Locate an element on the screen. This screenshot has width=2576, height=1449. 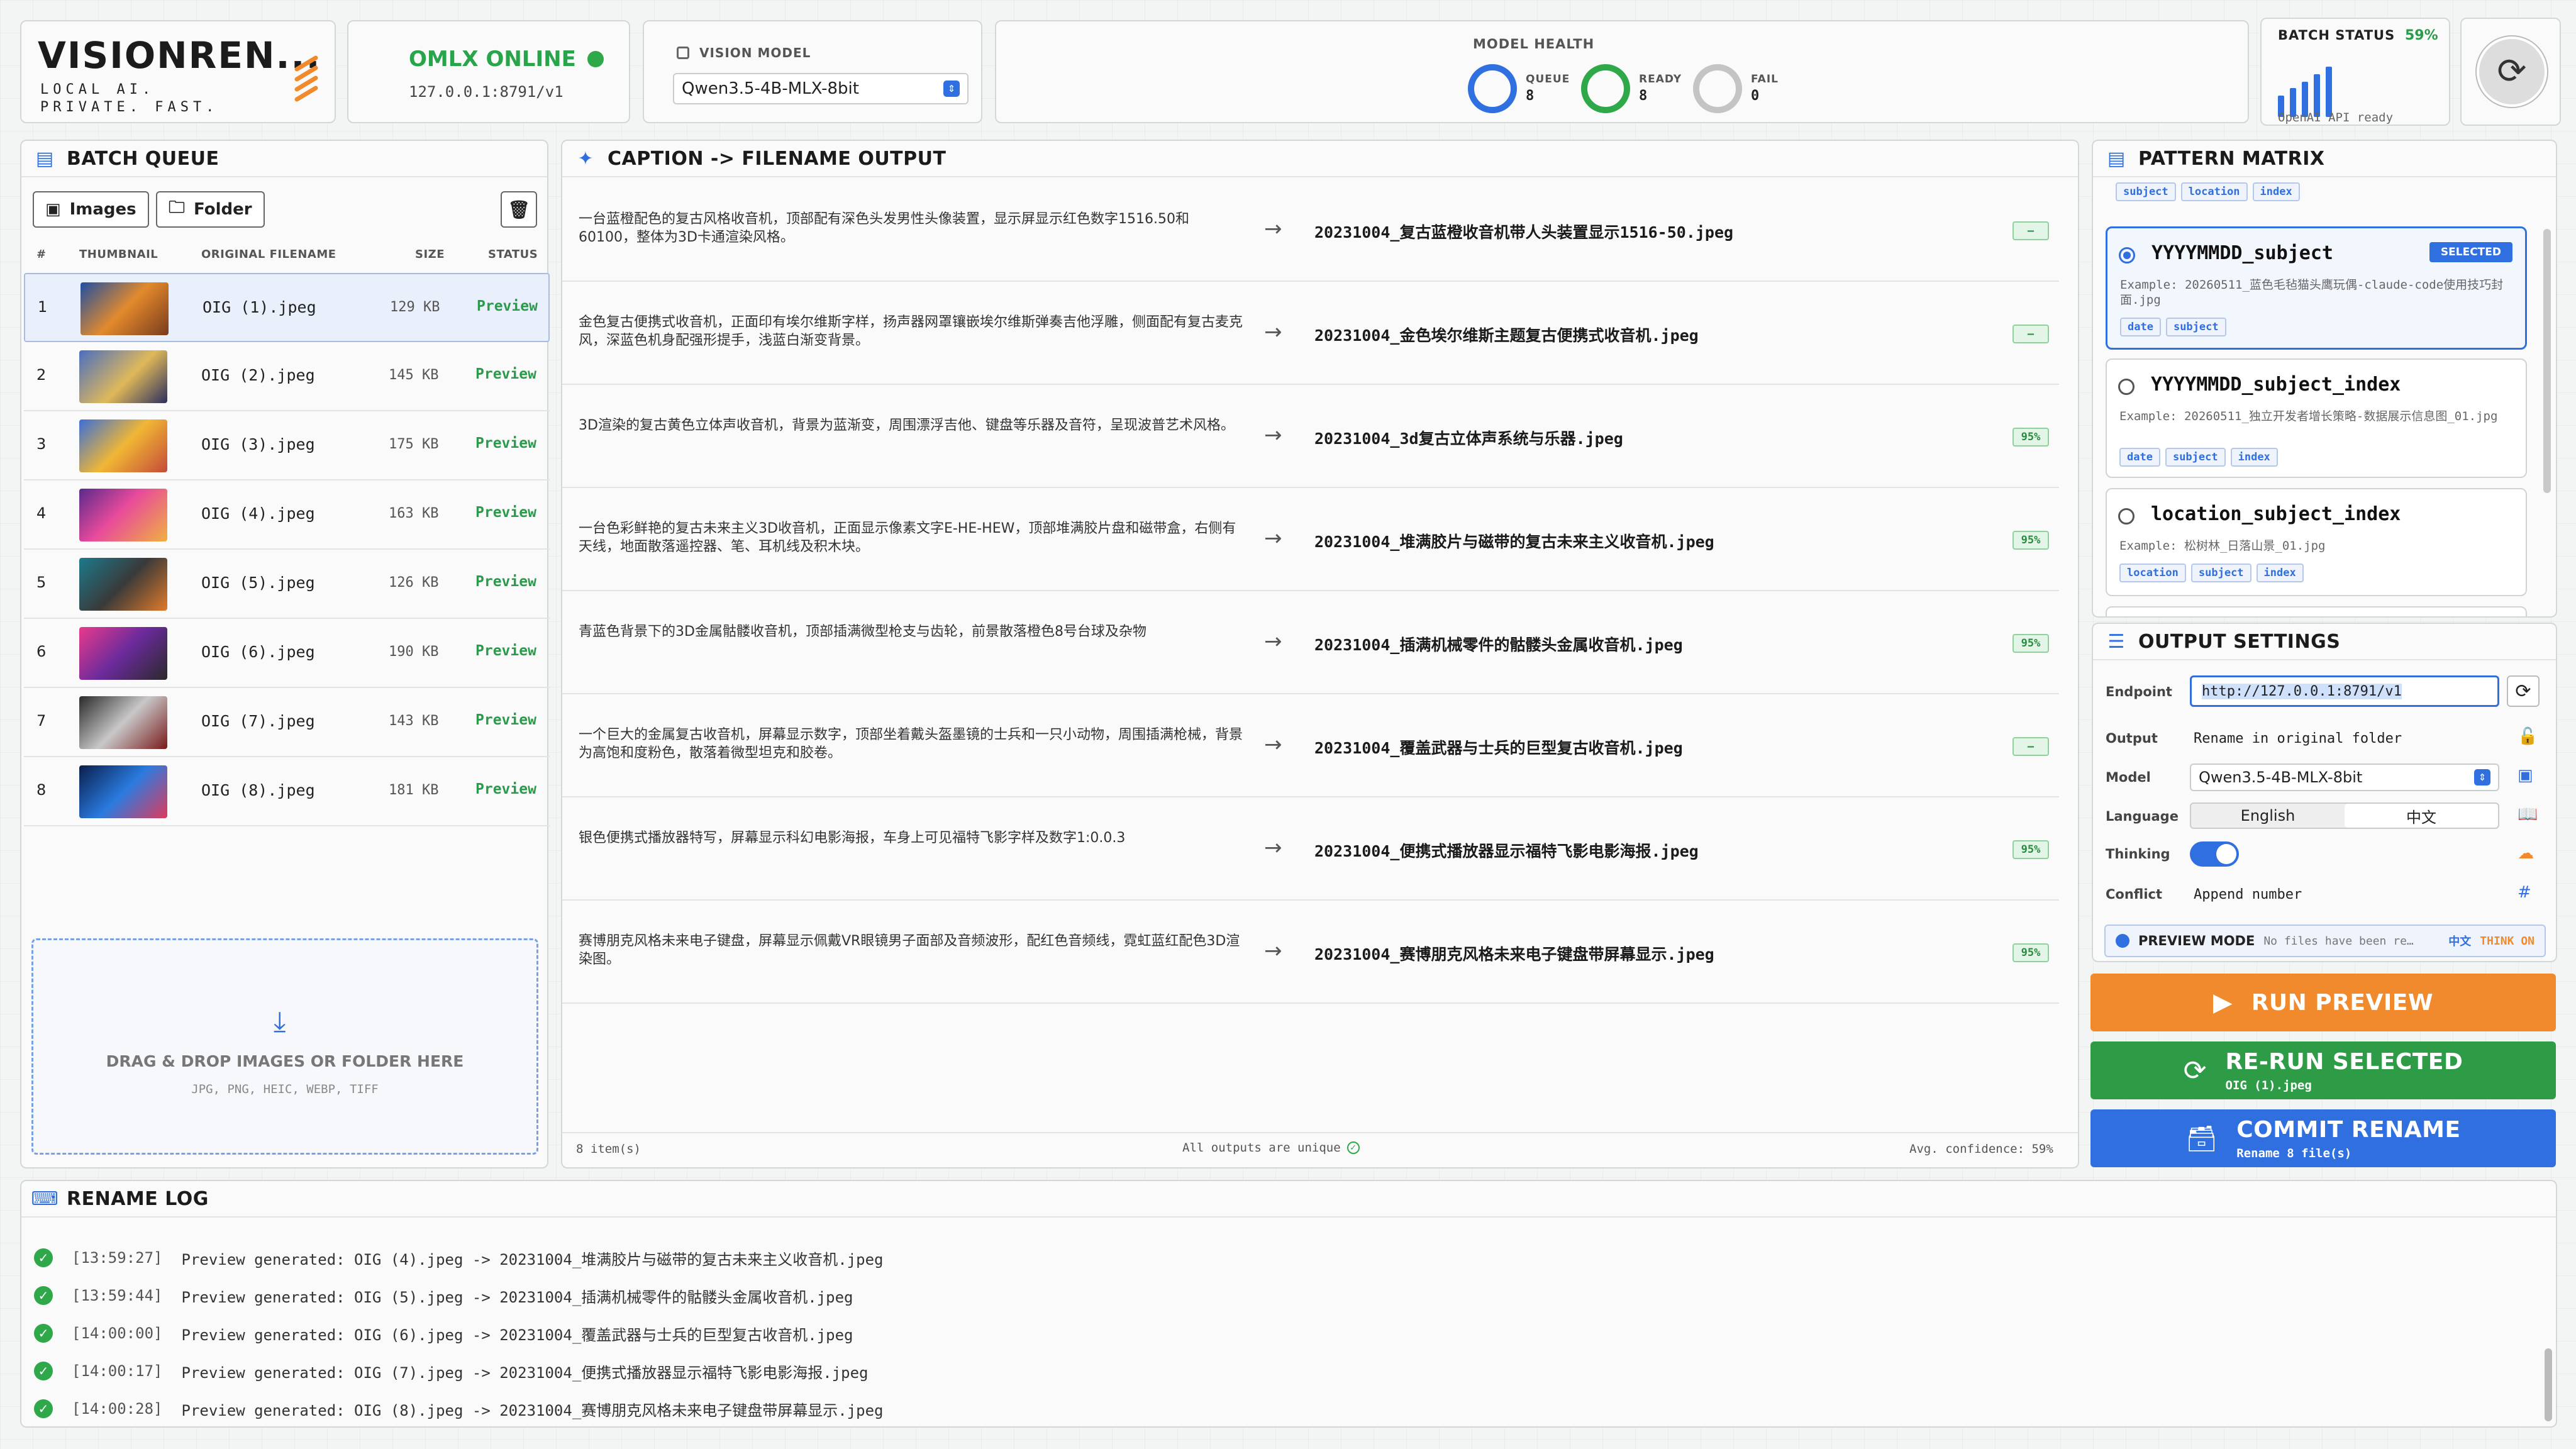
log-time: [14:00:17] is located at coordinates (117, 1371).